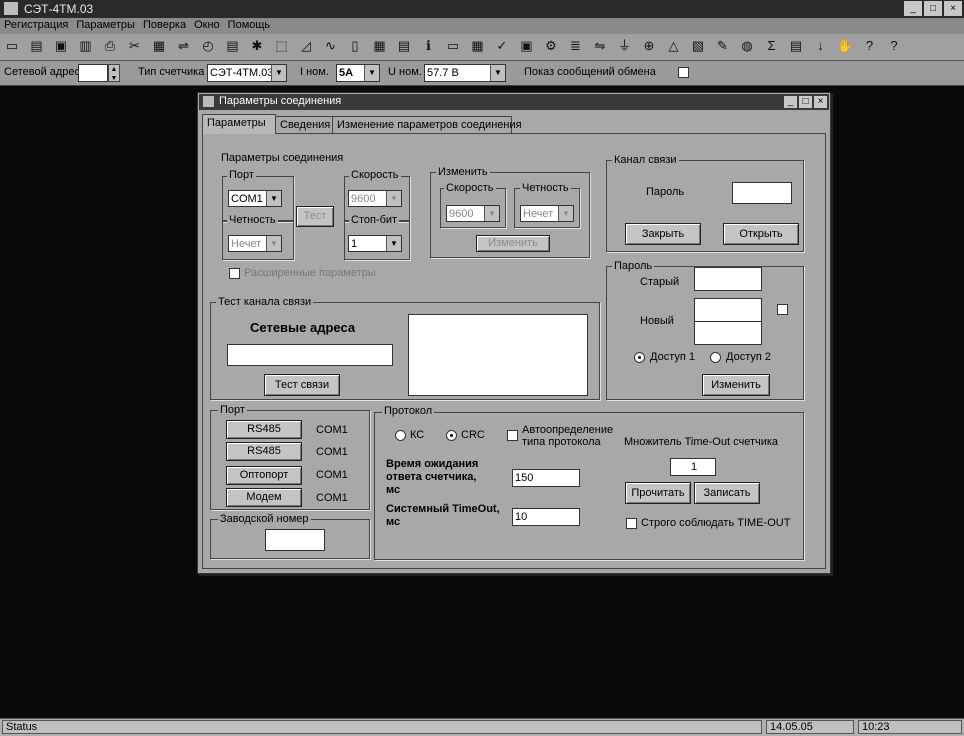  Describe the element at coordinates (264, 429) in the screenshot. I see `rs485-1-button: RS485` at that location.